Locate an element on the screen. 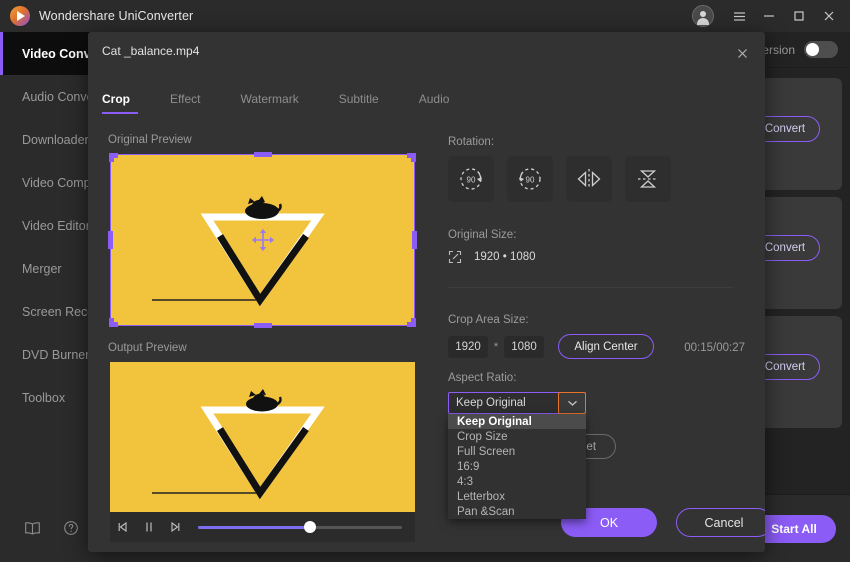  sidebar-item-screen-recorder: Screen Recorder is located at coordinates (58, 311).